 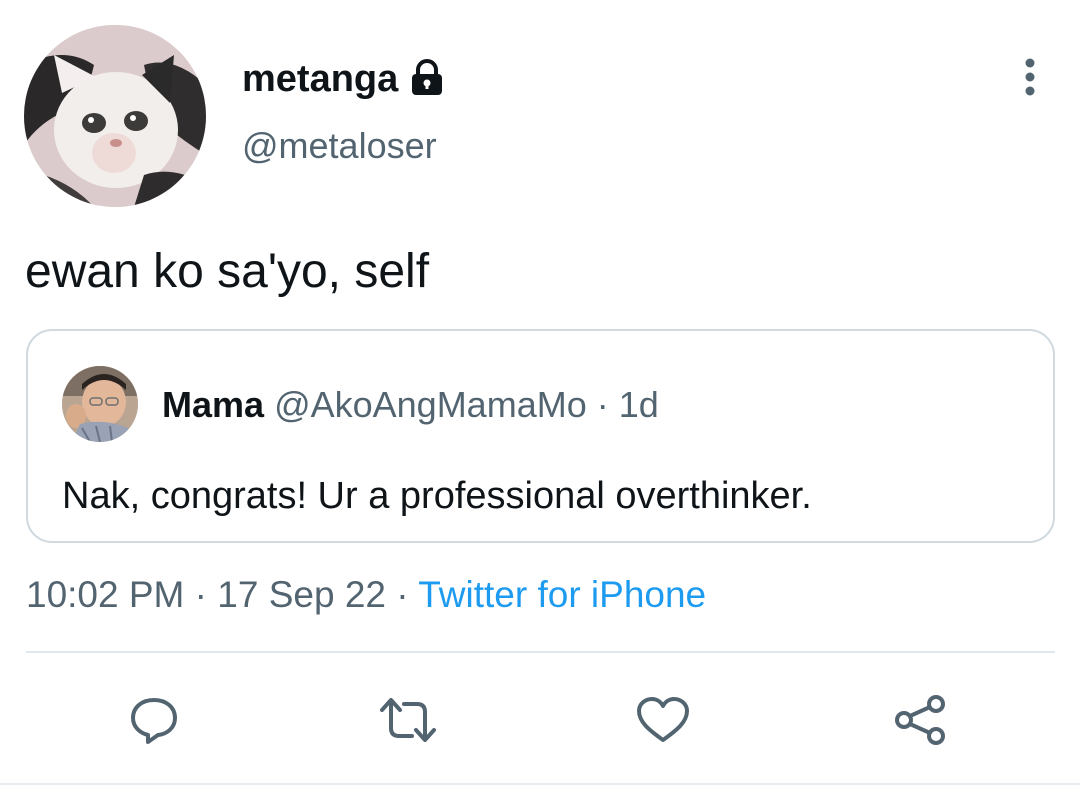 I want to click on retweet-button, so click(x=408, y=720).